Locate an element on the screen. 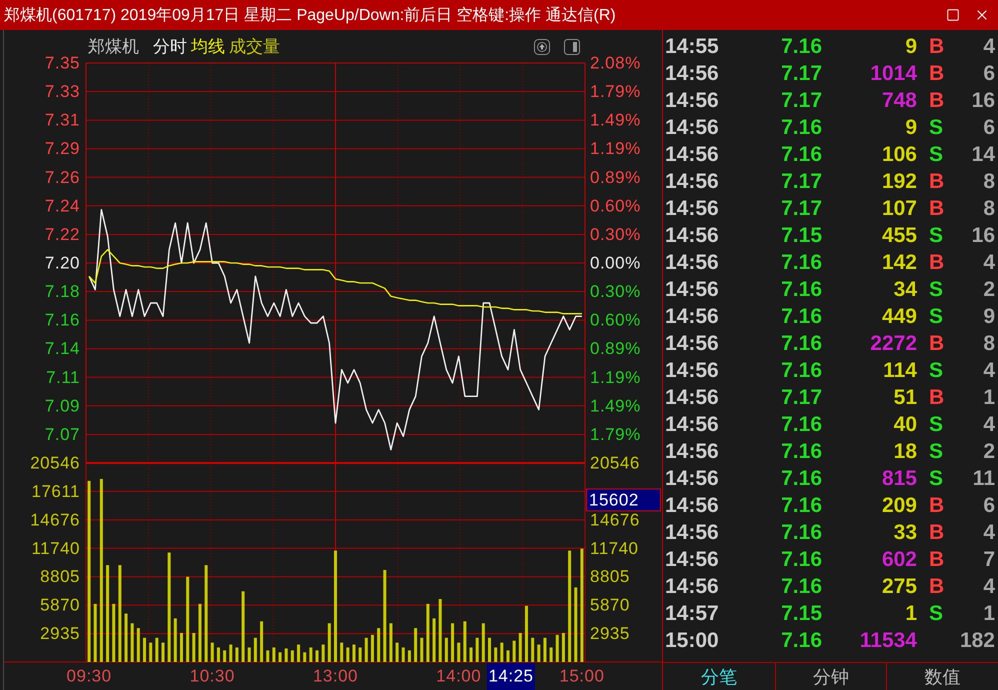 Image resolution: width=998 pixels, height=690 pixels. trade-count: 14 is located at coordinates (983, 154).